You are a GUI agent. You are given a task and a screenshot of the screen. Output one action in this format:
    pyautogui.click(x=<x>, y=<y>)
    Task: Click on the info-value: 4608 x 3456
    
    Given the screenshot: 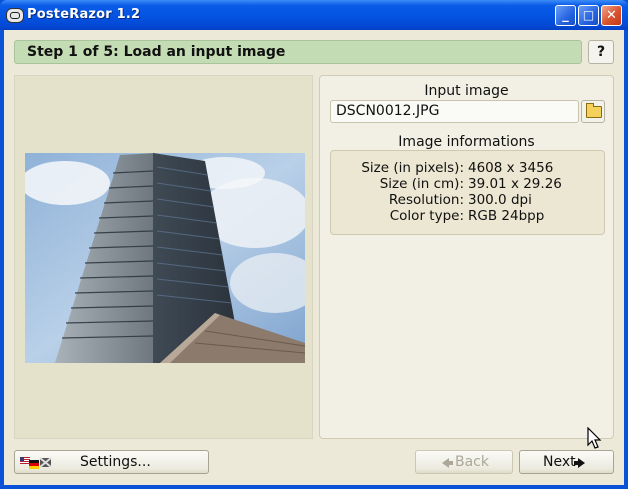 What is the action you would take?
    pyautogui.click(x=511, y=168)
    